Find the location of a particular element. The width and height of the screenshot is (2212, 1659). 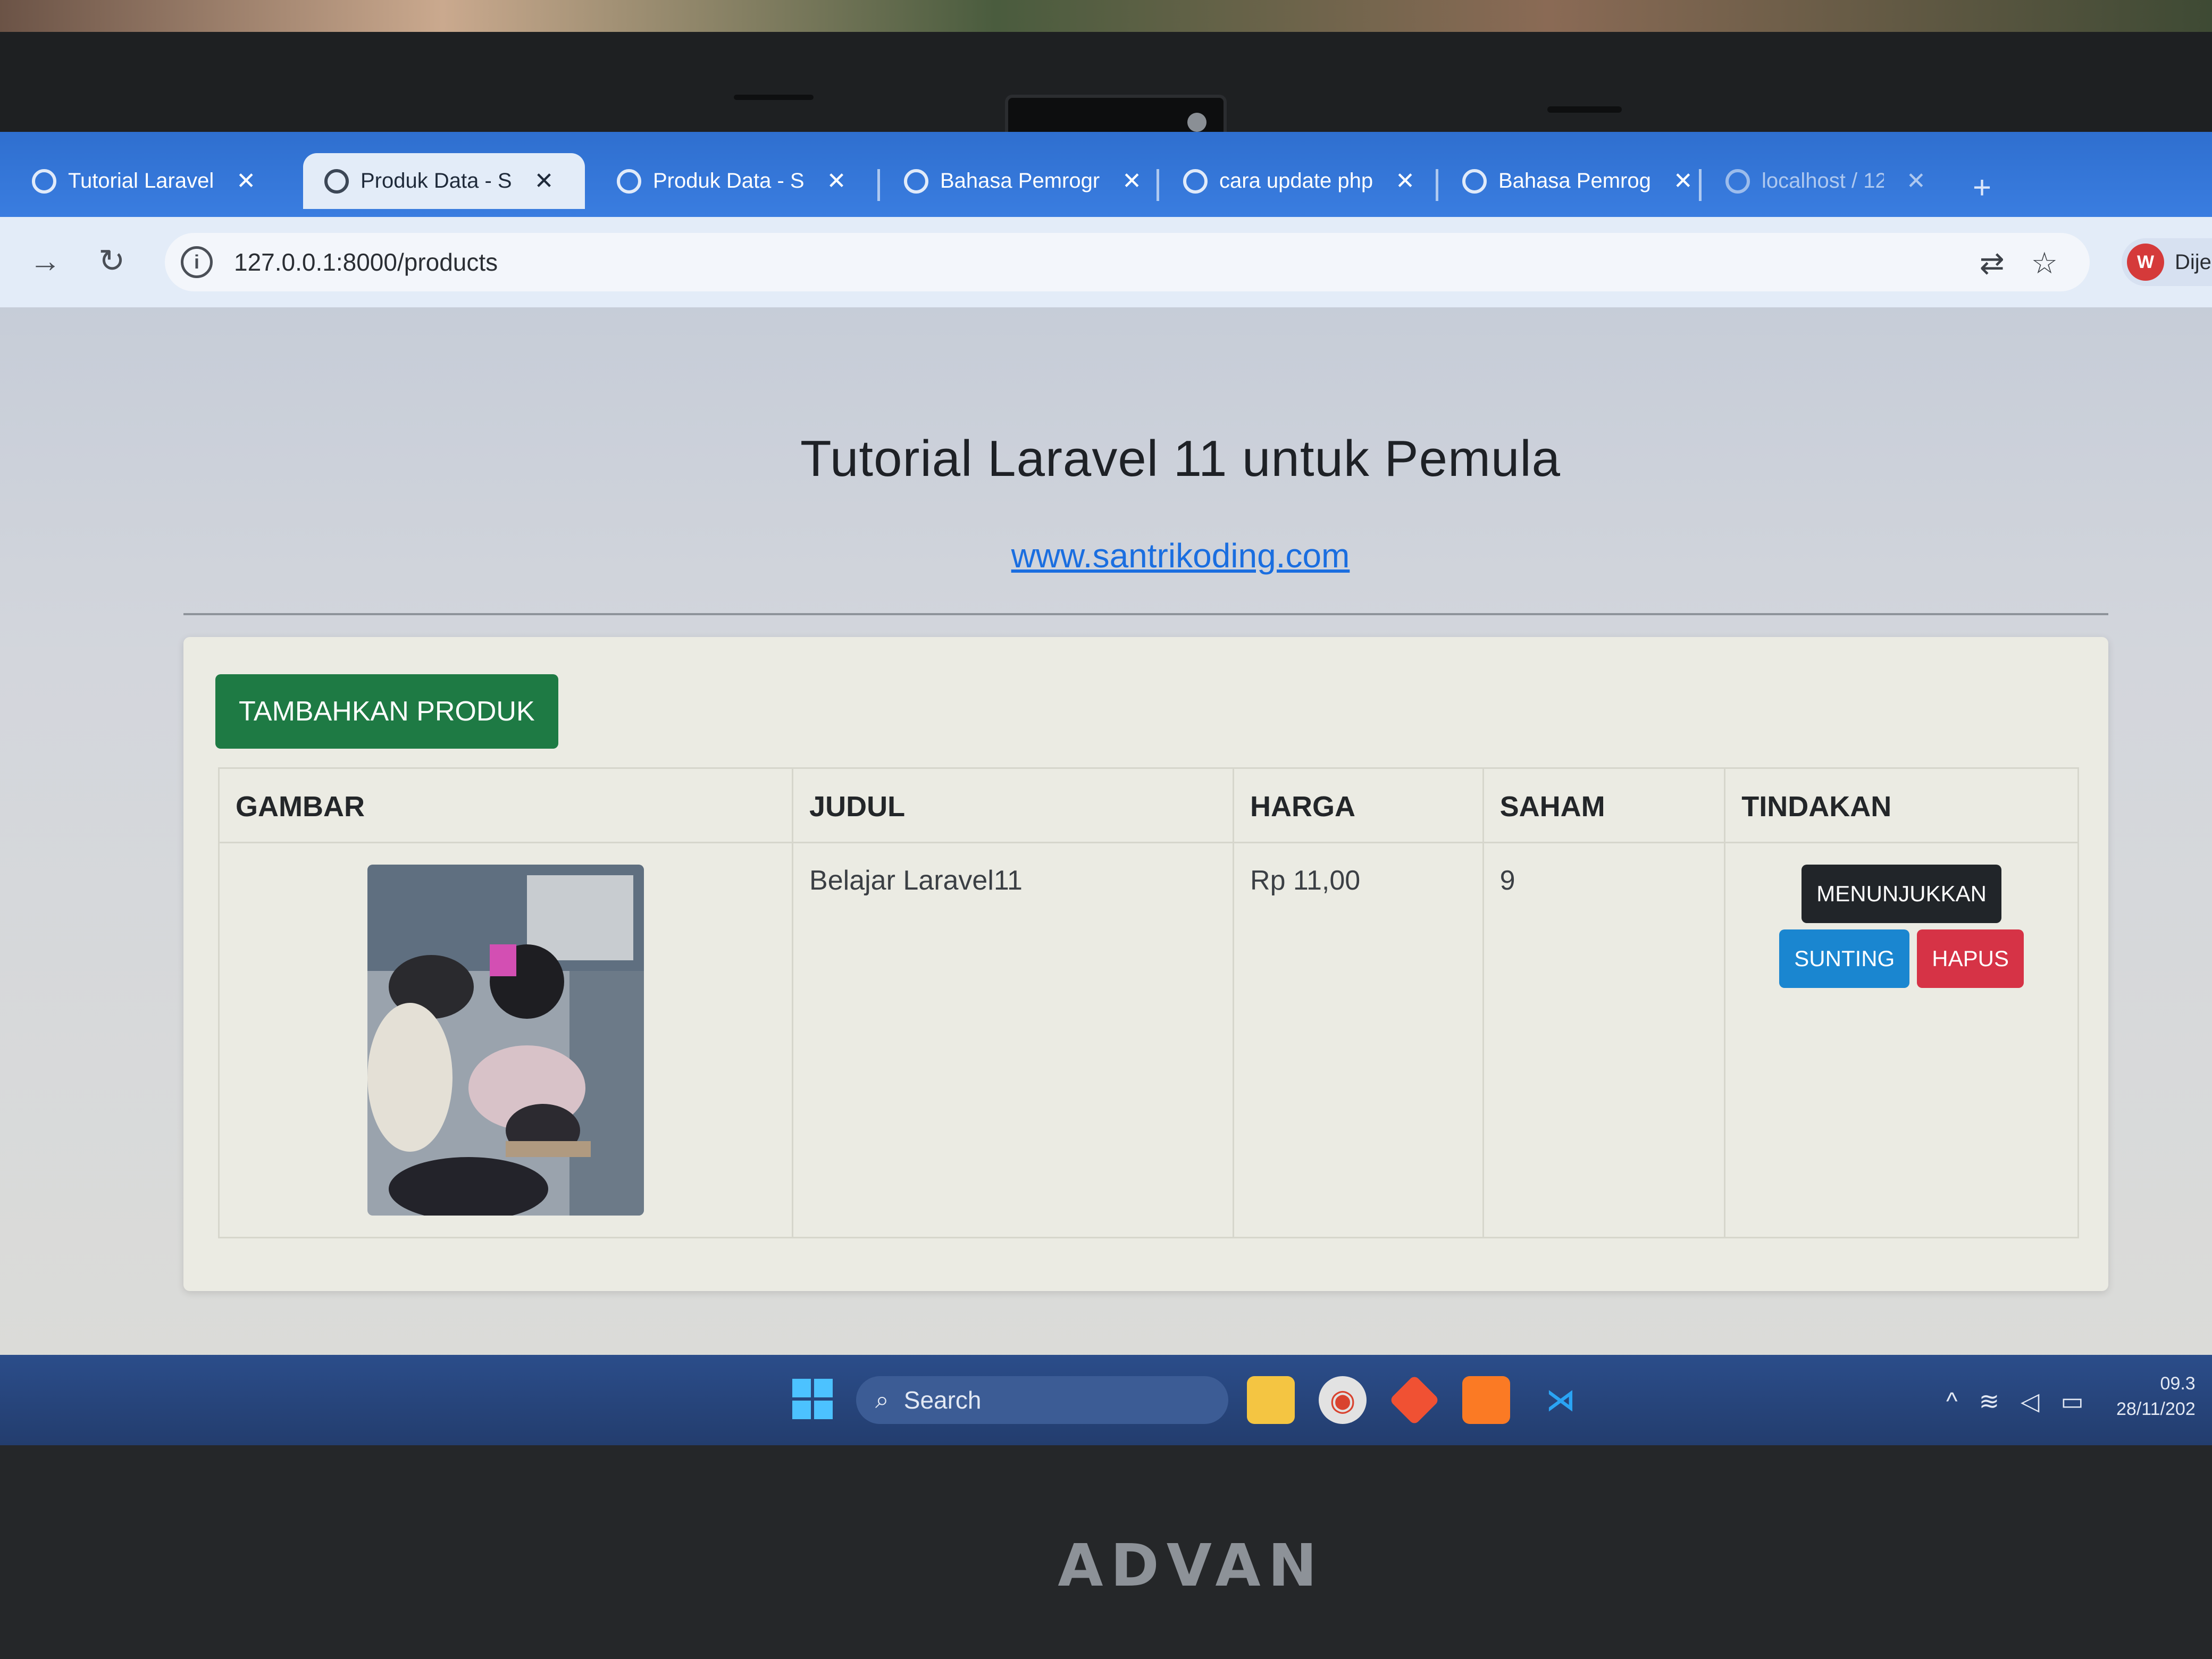

new-tab-icon: + is located at coordinates (1982, 187).